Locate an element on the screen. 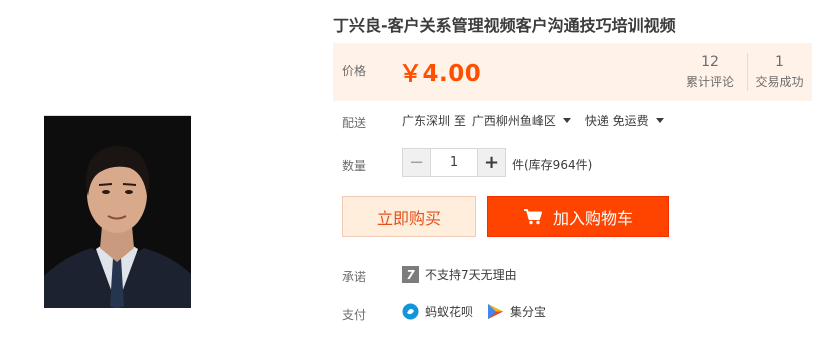 This screenshot has width=822, height=358. person-portrait-icon is located at coordinates (117, 212).